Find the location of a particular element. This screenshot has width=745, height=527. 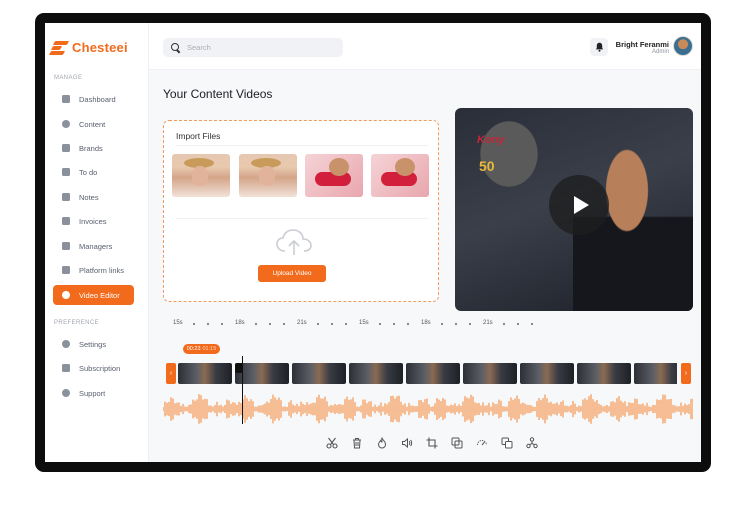

editor-toolbar is located at coordinates (432, 443).